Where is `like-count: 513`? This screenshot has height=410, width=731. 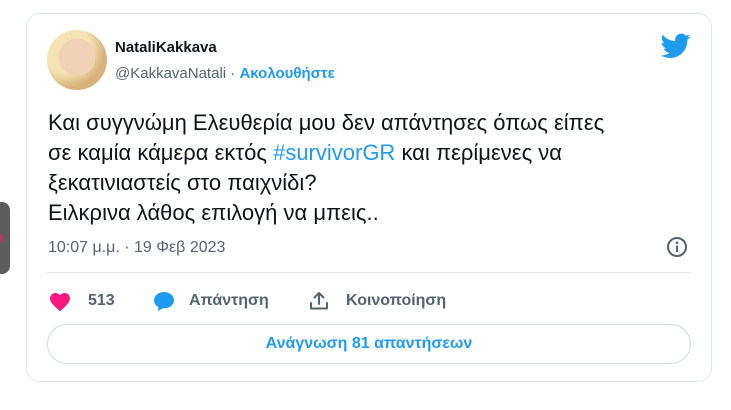
like-count: 513 is located at coordinates (101, 300).